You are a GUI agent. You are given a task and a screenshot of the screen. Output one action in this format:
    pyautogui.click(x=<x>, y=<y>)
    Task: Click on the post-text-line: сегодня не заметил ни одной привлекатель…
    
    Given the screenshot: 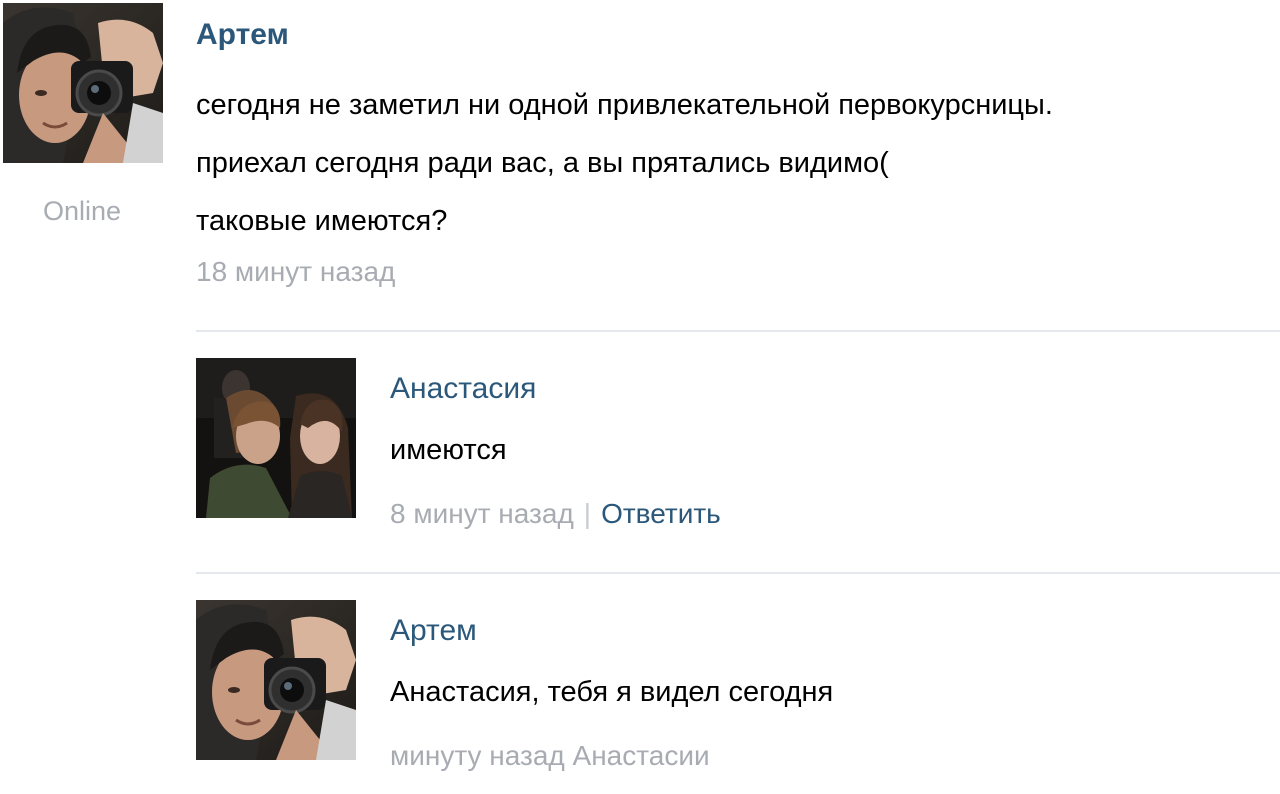 What is the action you would take?
    pyautogui.click(x=624, y=105)
    